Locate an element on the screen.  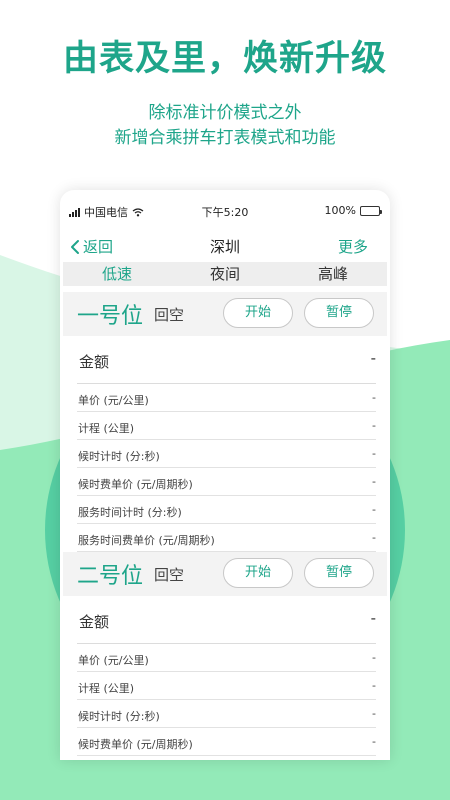
mode-tabs: 低速 夜间 高峰 is located at coordinates (225, 274).